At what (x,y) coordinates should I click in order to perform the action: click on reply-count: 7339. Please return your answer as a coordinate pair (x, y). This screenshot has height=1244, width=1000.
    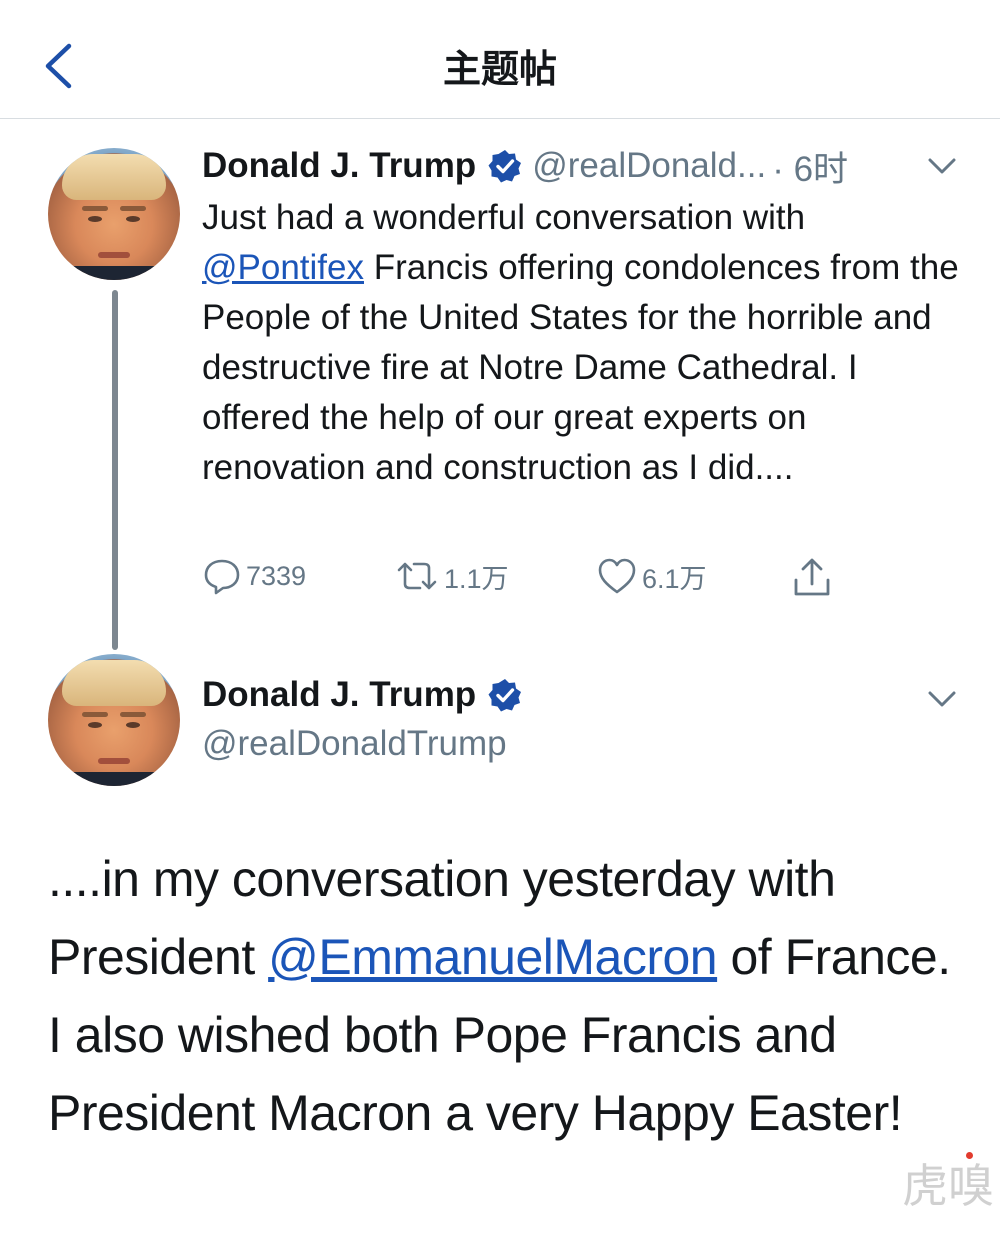
    Looking at the image, I should click on (276, 575).